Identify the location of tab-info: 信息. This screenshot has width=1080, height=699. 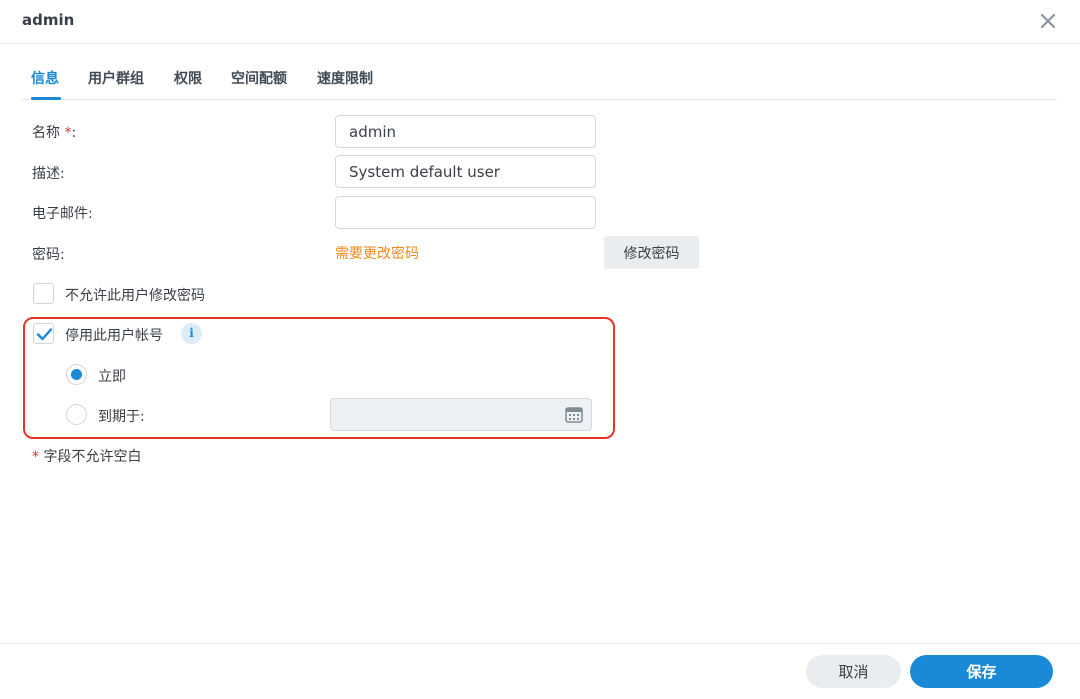
(45, 78).